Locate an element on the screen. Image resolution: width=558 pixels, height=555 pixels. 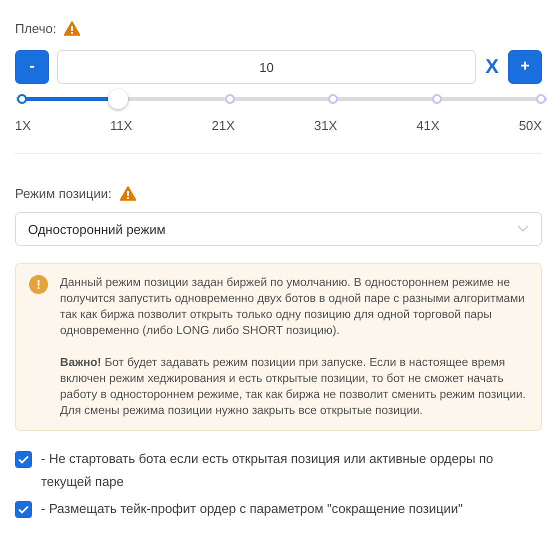
tick-label: 21X is located at coordinates (223, 125).